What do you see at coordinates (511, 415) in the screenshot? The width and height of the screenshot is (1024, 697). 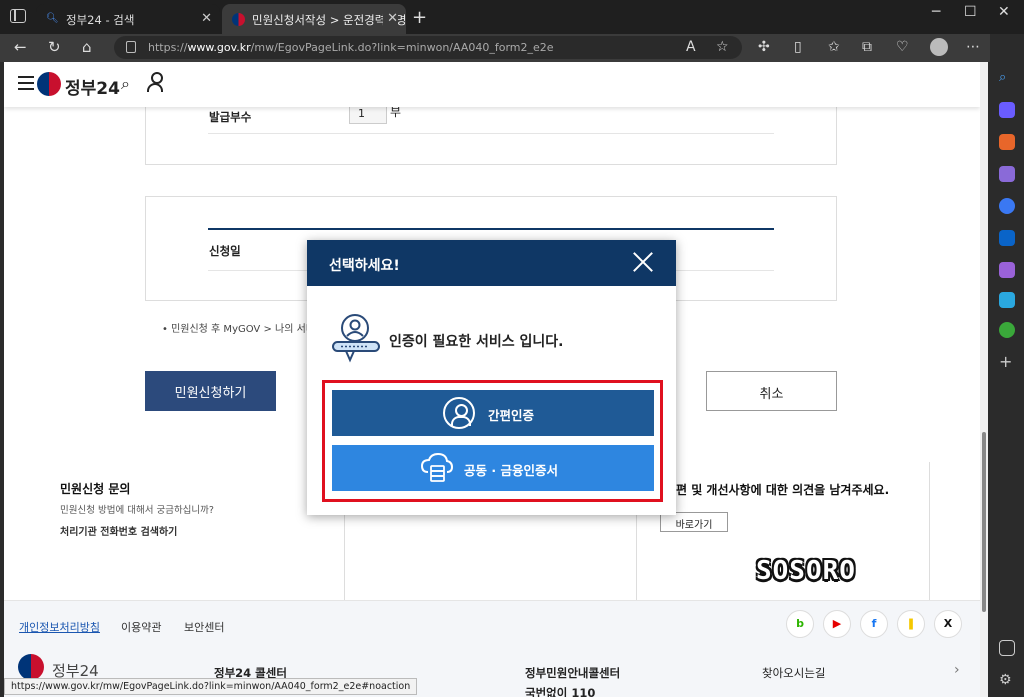 I see `simple-auth-label: 간편인증` at bounding box center [511, 415].